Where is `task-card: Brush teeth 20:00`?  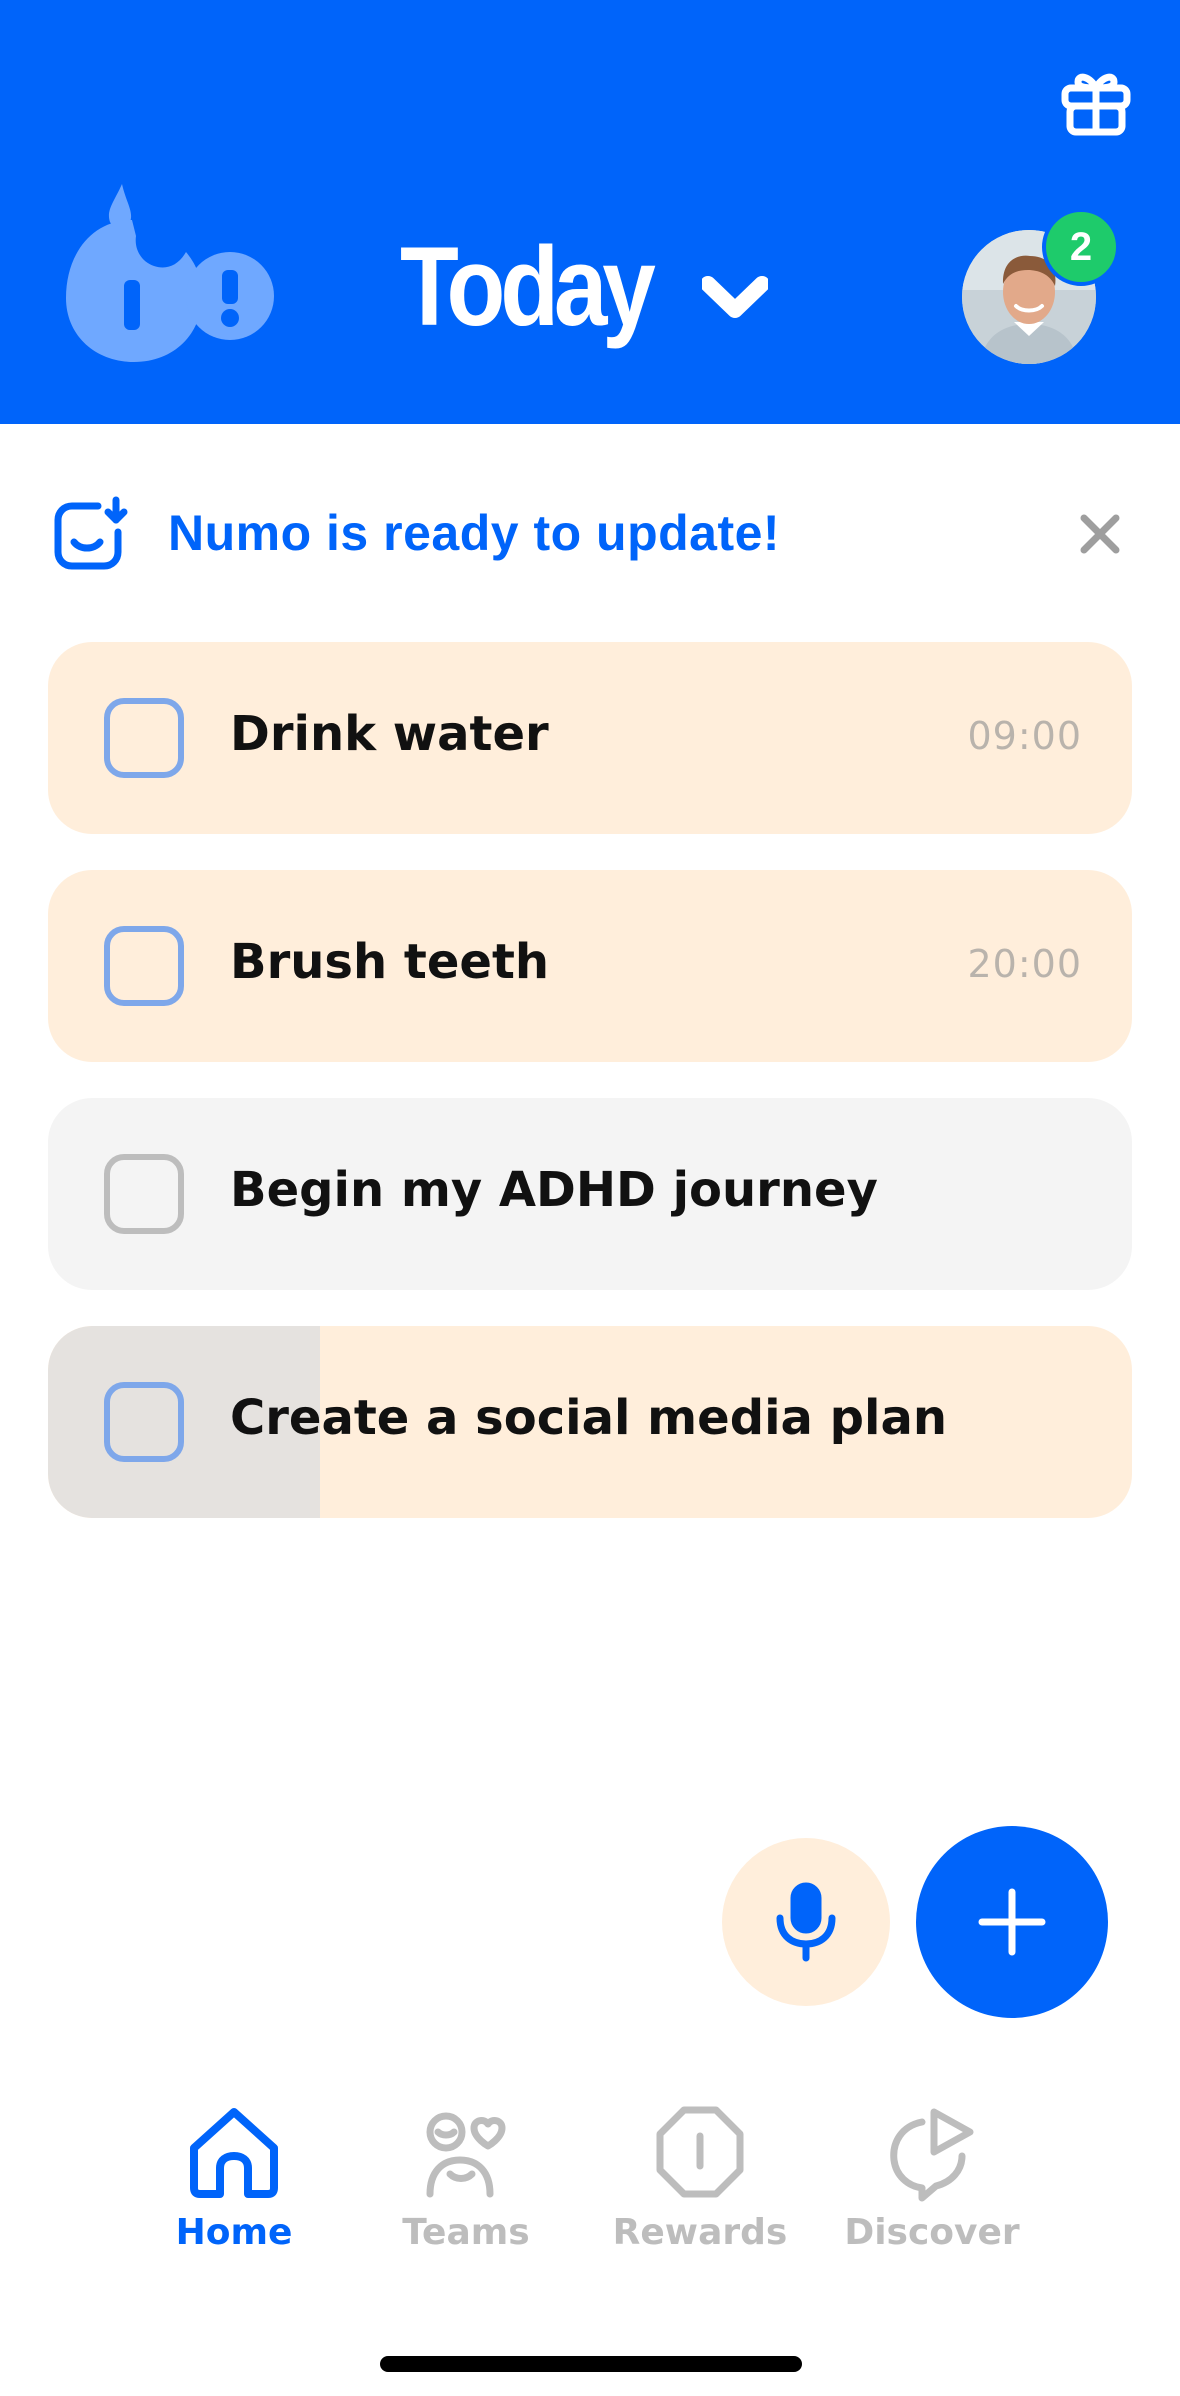 task-card: Brush teeth 20:00 is located at coordinates (590, 966).